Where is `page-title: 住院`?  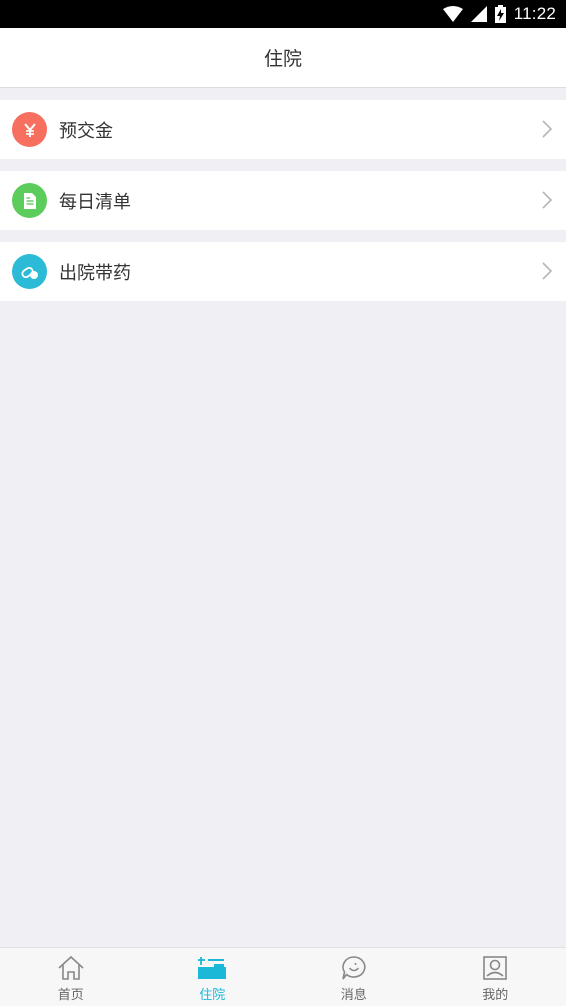 page-title: 住院 is located at coordinates (282, 59).